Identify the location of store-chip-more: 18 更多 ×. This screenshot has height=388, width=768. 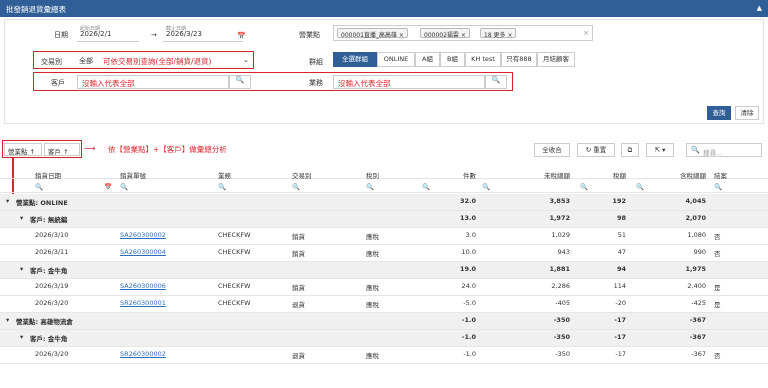
(498, 33).